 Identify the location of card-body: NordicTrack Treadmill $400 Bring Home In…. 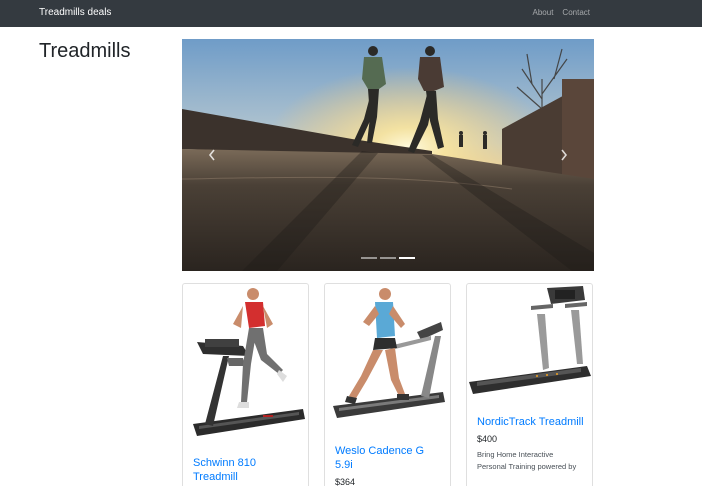
(530, 444).